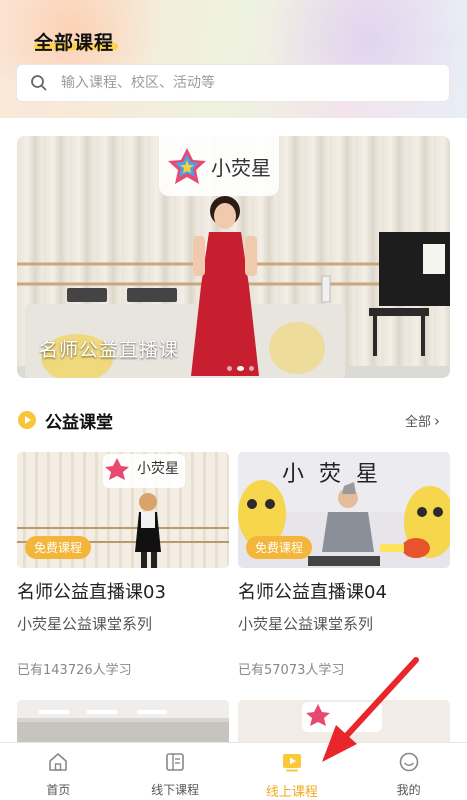  Describe the element at coordinates (312, 592) in the screenshot. I see `course-title: 名师公益直播课04` at that location.